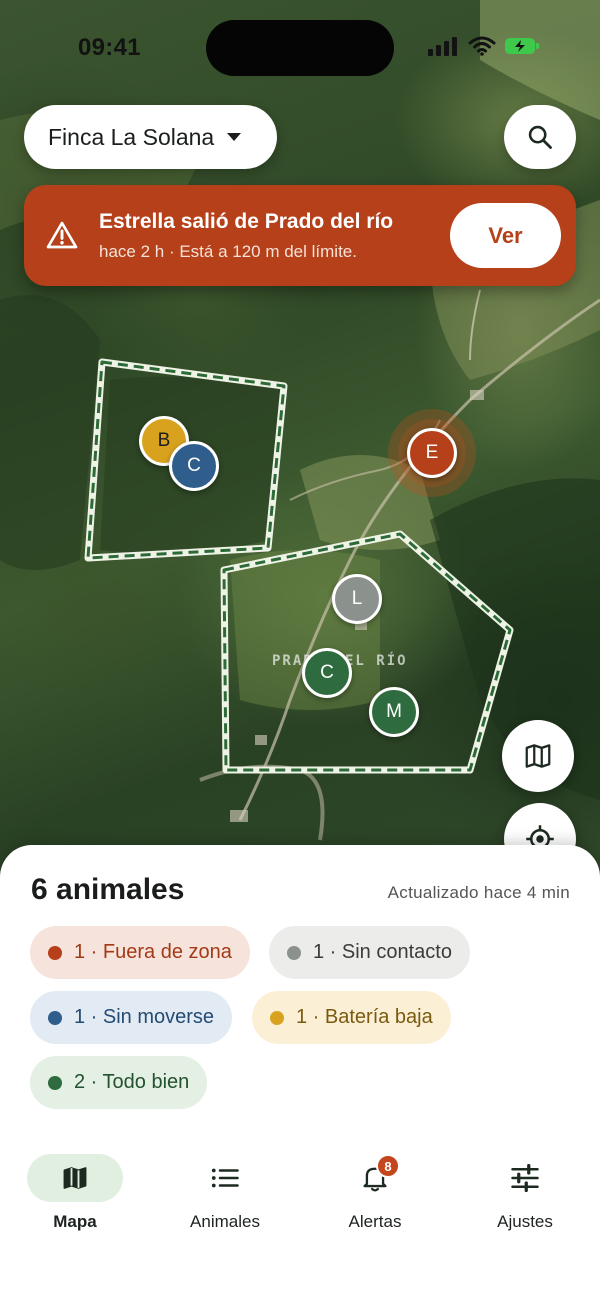  I want to click on farm-name: Finca La Solana, so click(131, 136).